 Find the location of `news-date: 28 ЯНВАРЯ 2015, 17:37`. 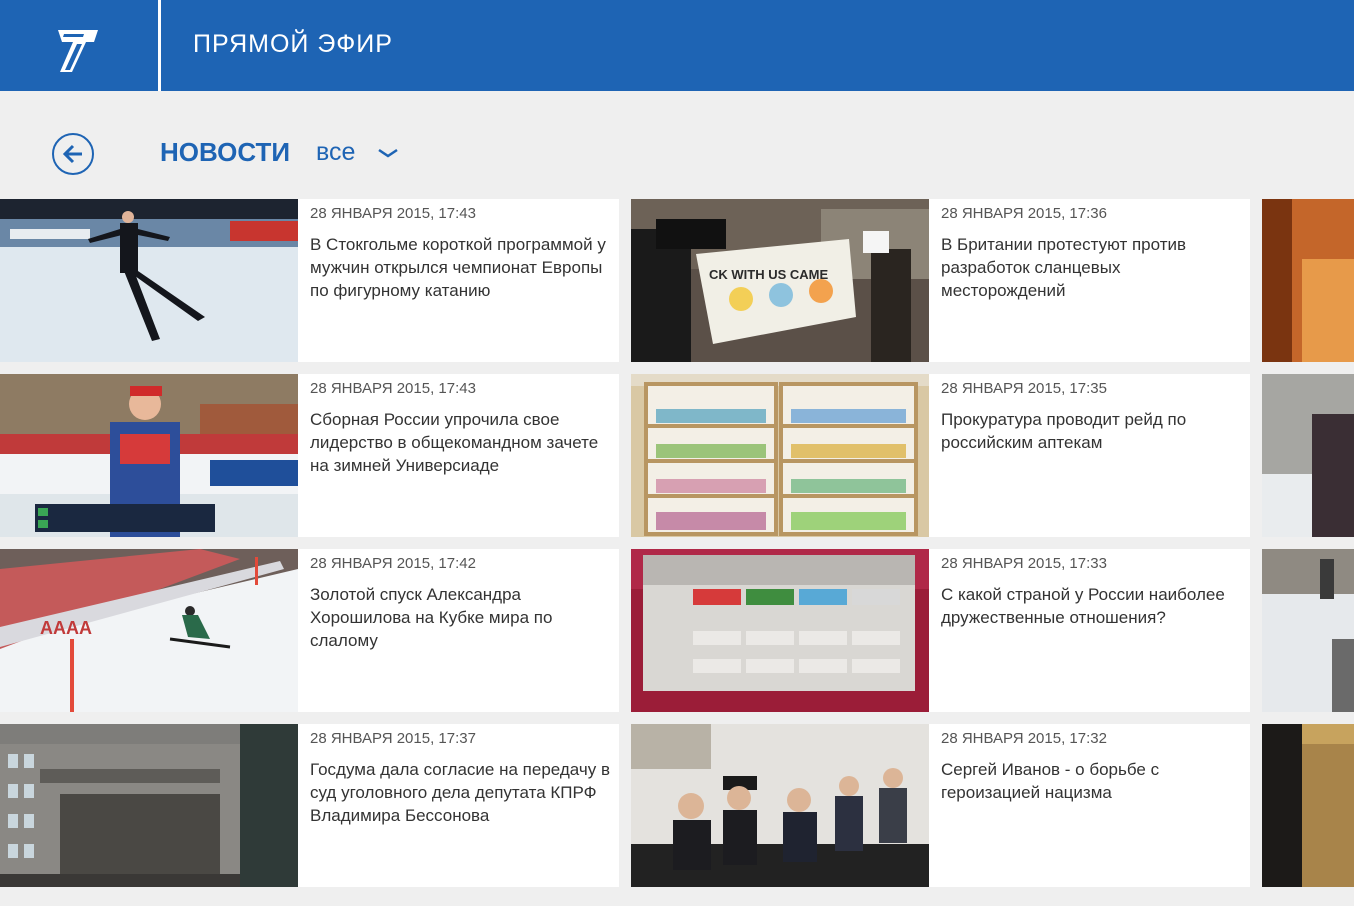

news-date: 28 ЯНВАРЯ 2015, 17:37 is located at coordinates (393, 738).